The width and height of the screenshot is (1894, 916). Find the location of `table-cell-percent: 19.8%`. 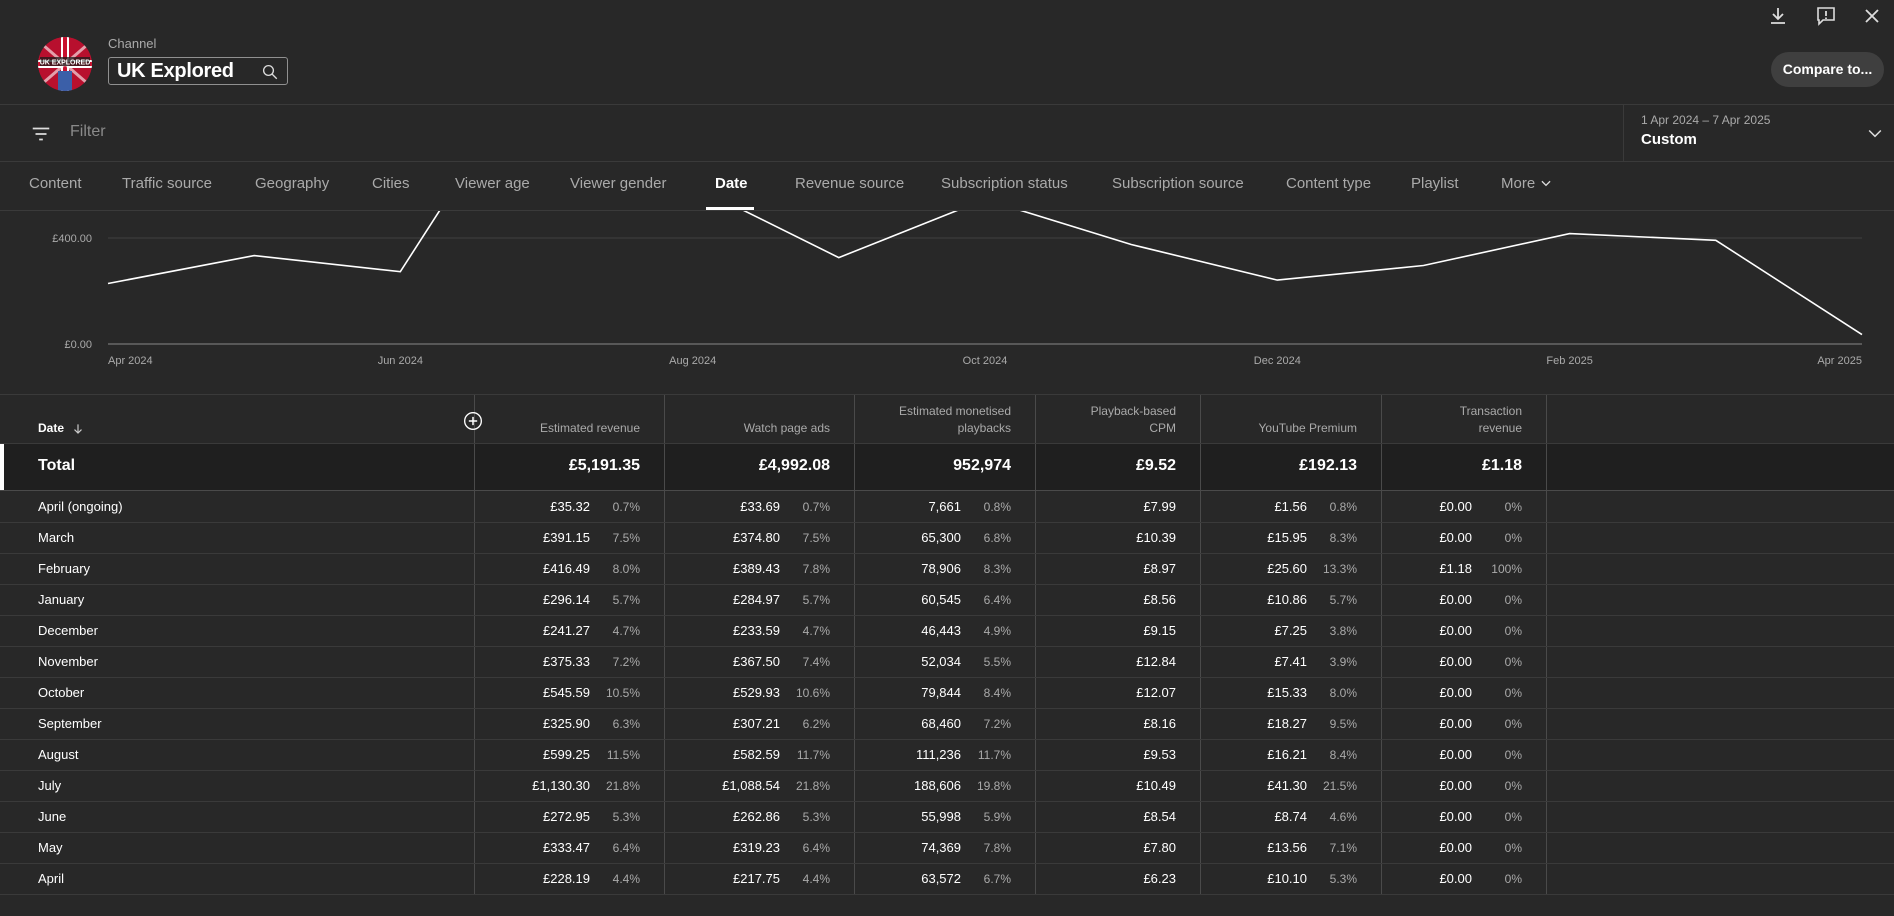

table-cell-percent: 19.8% is located at coordinates (993, 786).